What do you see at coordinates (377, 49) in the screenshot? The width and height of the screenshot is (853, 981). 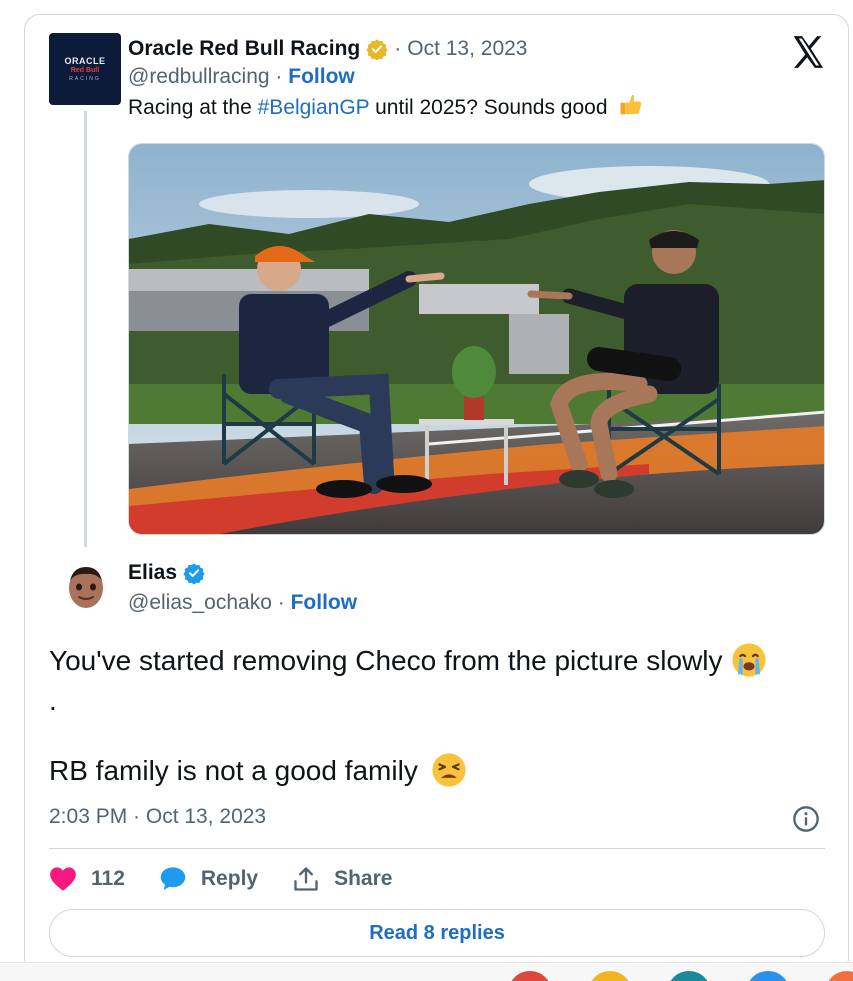 I see `gold-verified-icon` at bounding box center [377, 49].